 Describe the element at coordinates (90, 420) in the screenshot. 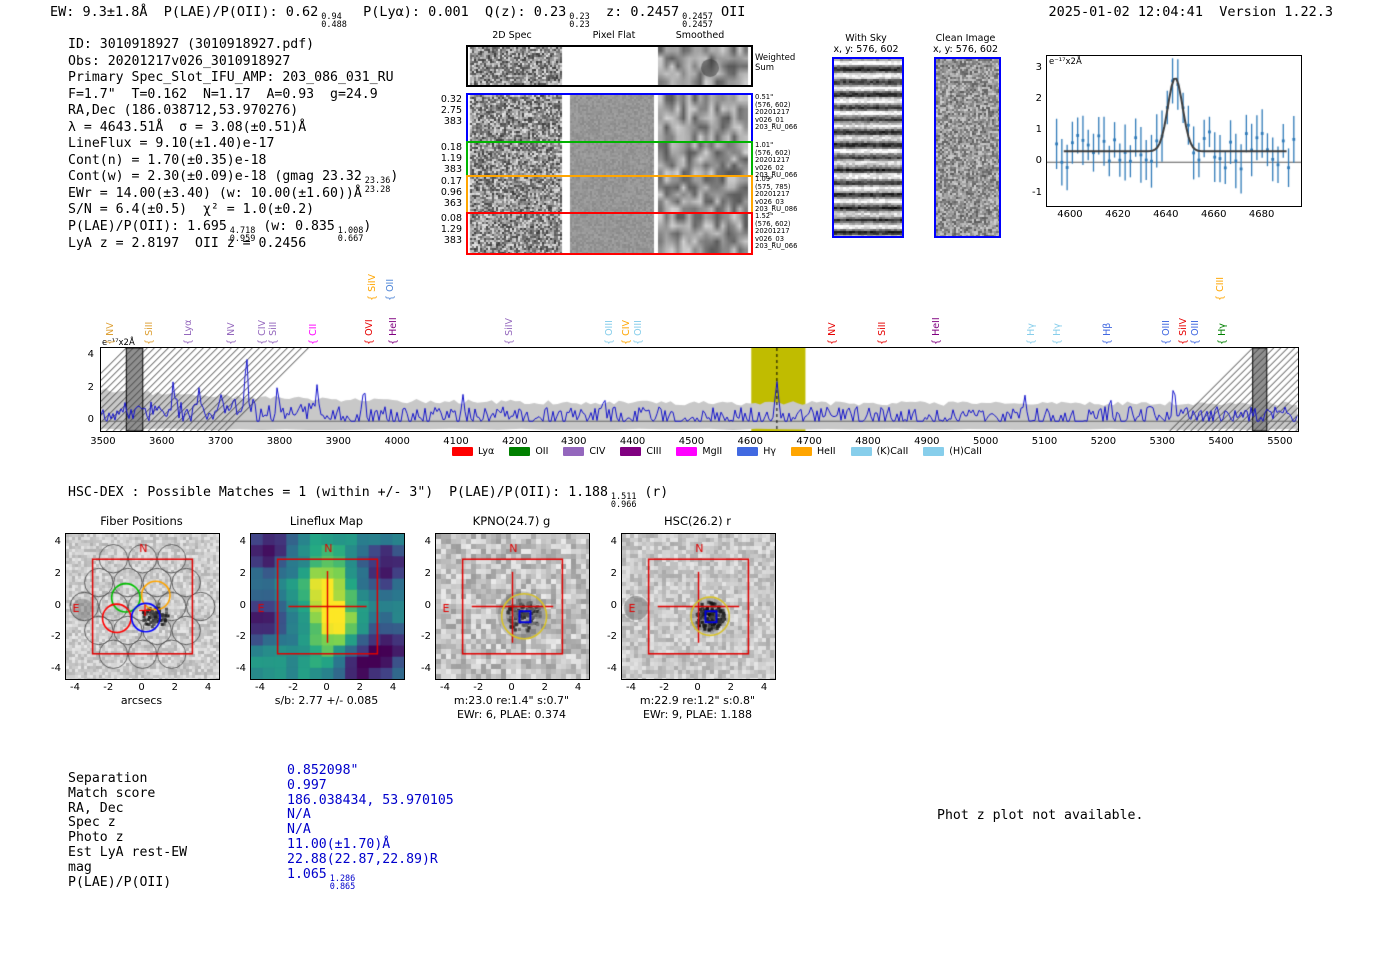

I see `spec-ytick-0: 0` at that location.